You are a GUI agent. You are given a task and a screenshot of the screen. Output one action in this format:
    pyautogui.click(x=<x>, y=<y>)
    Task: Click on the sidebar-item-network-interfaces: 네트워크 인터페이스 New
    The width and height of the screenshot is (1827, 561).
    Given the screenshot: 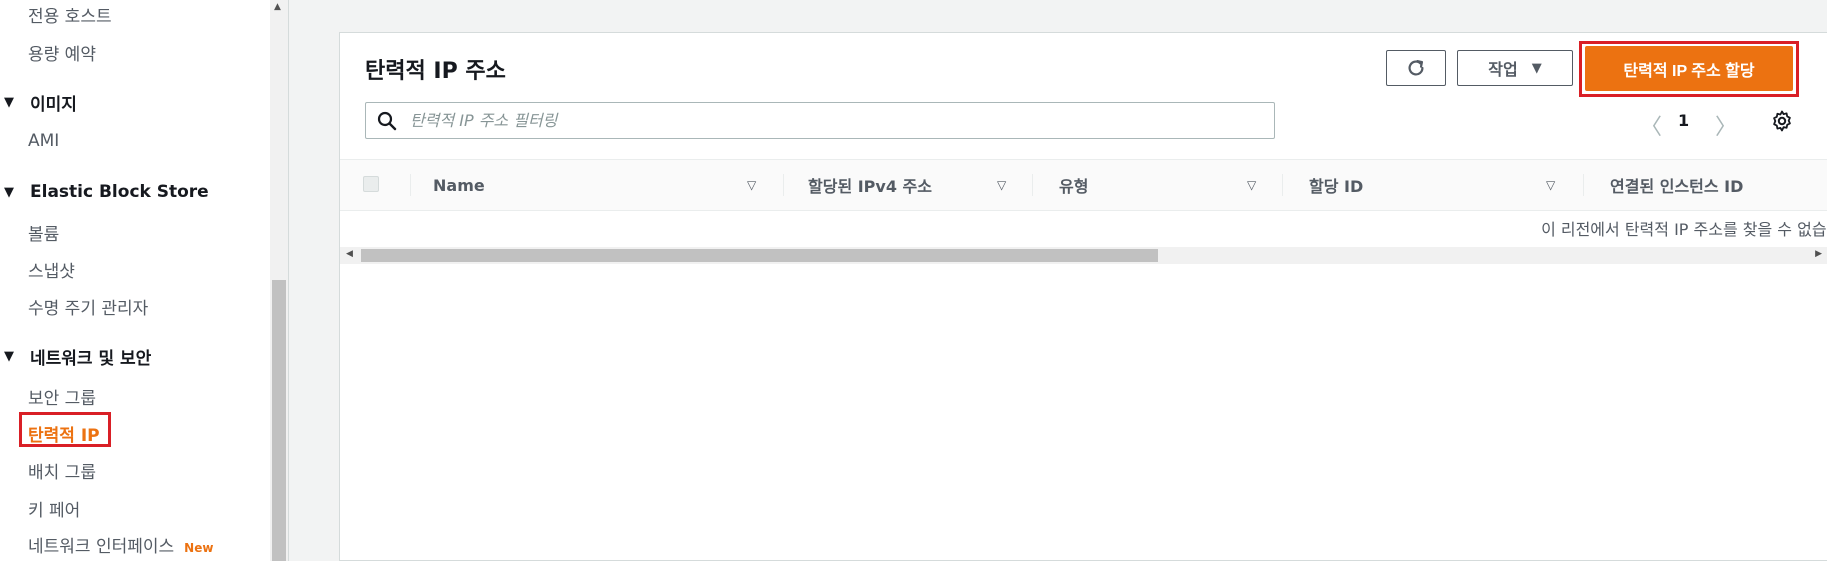 What is the action you would take?
    pyautogui.click(x=120, y=544)
    